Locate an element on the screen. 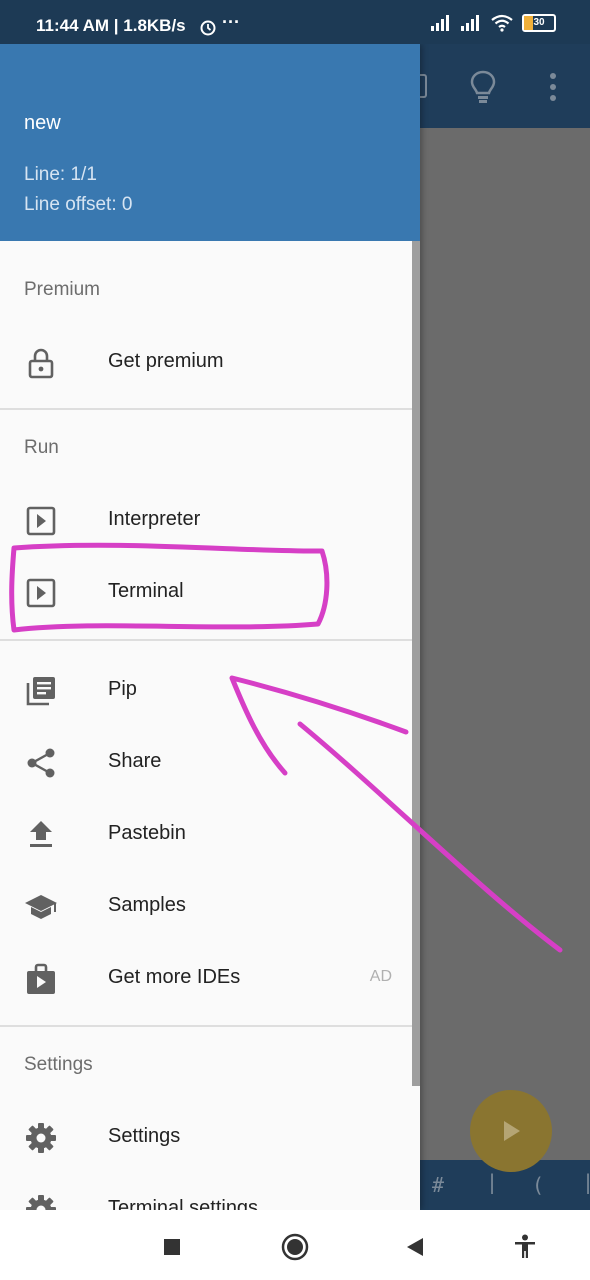 The width and height of the screenshot is (590, 1280). menu-item-terminal: Terminal is located at coordinates (206, 592).